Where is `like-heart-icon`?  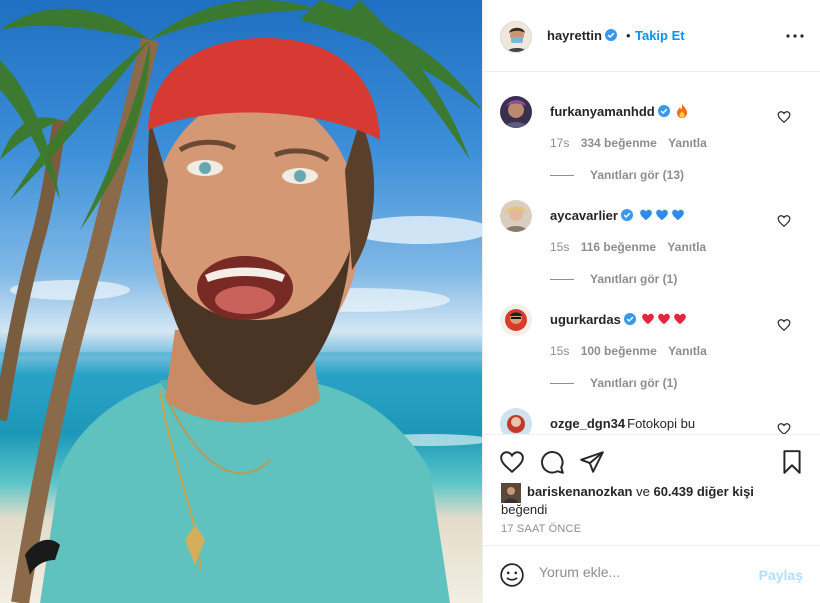 like-heart-icon is located at coordinates (512, 462).